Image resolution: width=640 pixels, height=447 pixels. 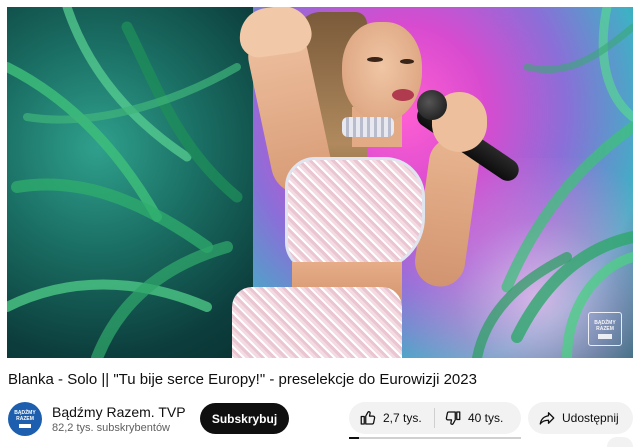 I want to click on like-count: 2,7 tys., so click(x=402, y=418).